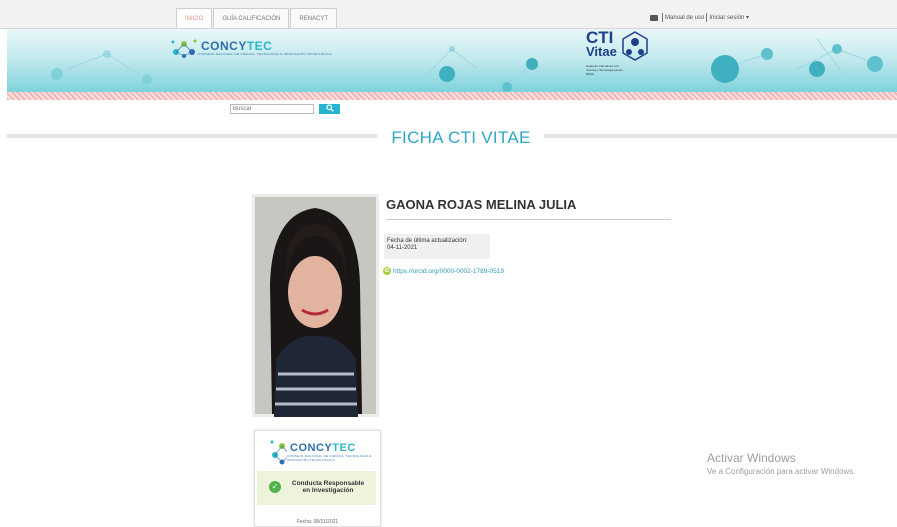 This screenshot has height=527, width=897. Describe the element at coordinates (635, 47) in the screenshot. I see `vitae-people-icon` at that location.